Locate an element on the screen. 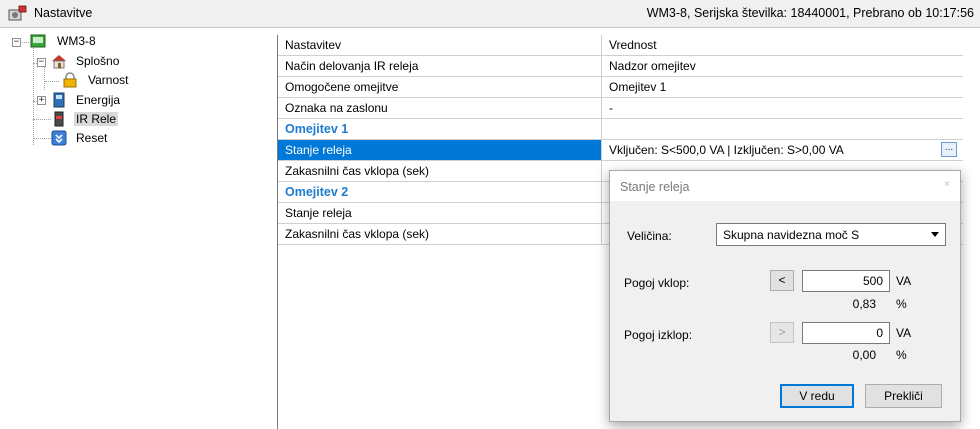 The height and width of the screenshot is (429, 980). setting-value is located at coordinates (786, 129).